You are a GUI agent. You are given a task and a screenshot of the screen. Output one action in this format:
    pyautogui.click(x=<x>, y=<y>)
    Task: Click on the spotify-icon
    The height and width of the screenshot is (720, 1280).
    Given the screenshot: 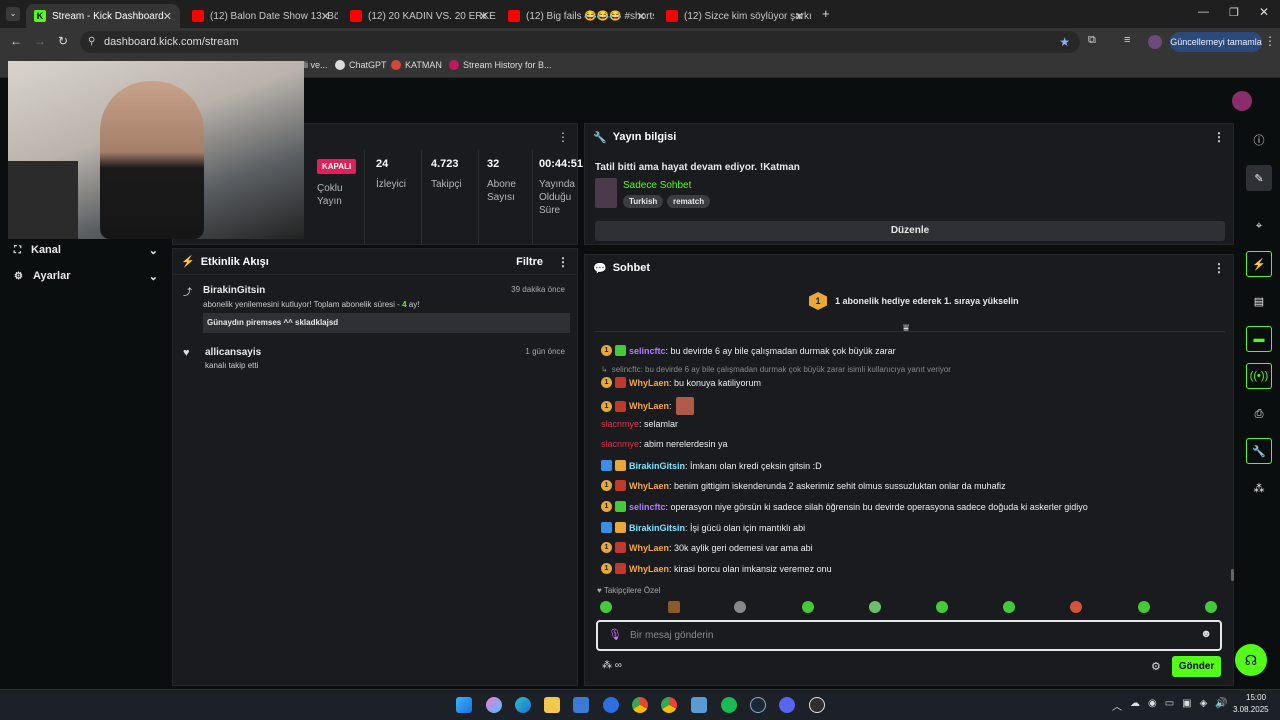 What is the action you would take?
    pyautogui.click(x=729, y=705)
    